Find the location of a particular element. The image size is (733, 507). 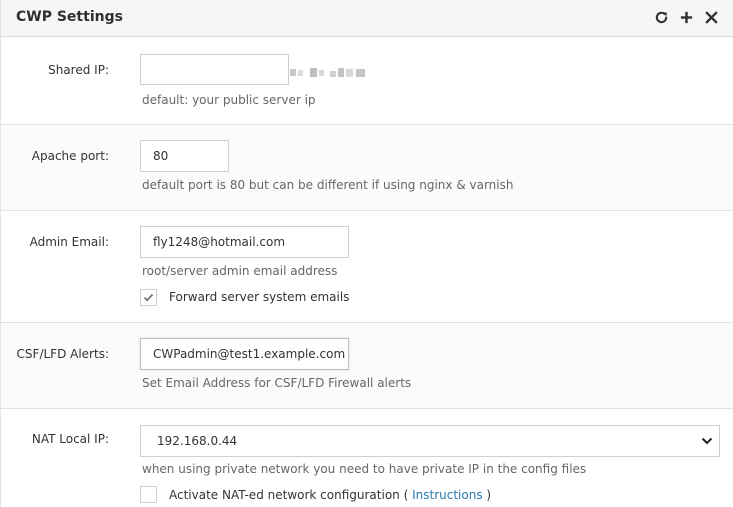

activate-nat-label-prefix: Activate NAT-ed network configuration ( is located at coordinates (289, 495).